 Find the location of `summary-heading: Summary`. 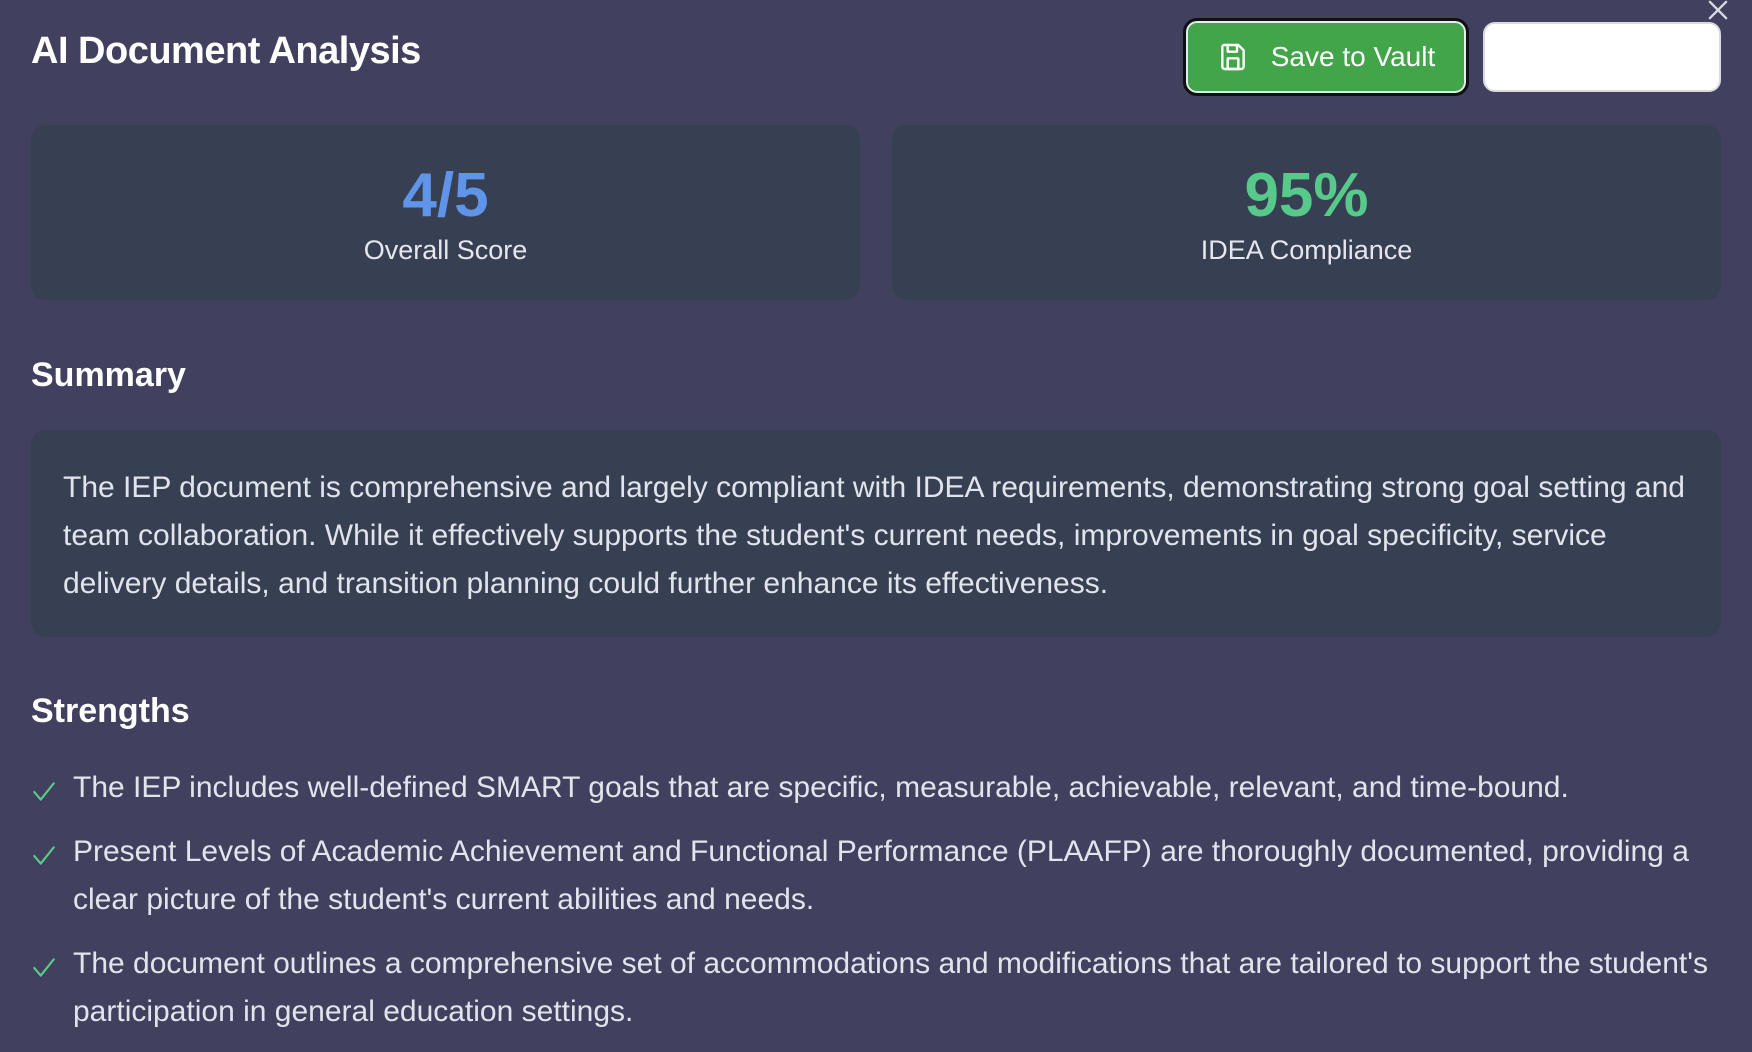

summary-heading: Summary is located at coordinates (108, 375).